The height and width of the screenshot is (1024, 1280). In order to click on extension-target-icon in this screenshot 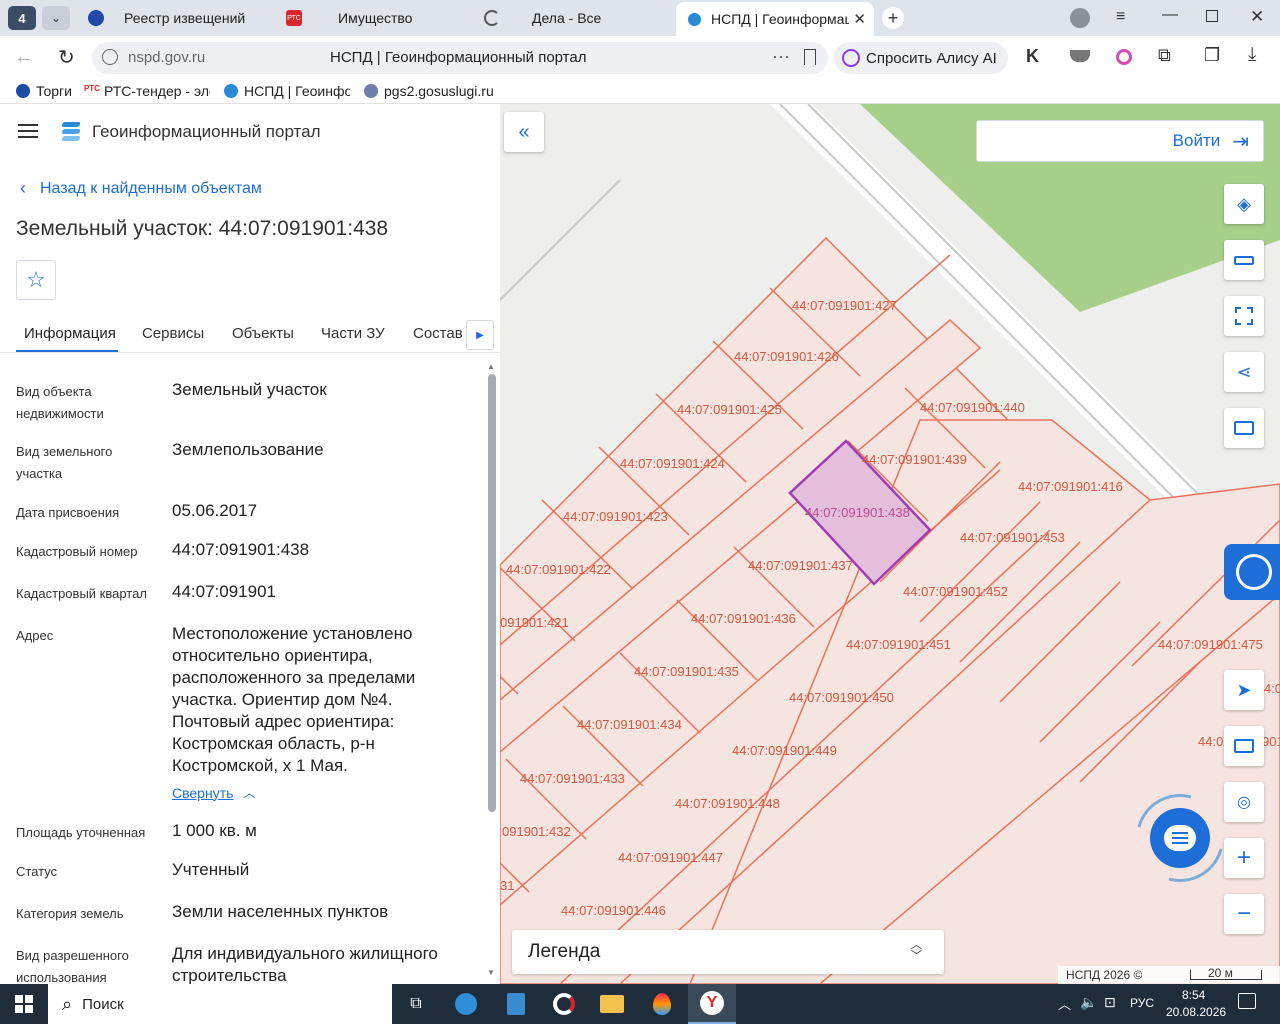, I will do `click(1124, 57)`.